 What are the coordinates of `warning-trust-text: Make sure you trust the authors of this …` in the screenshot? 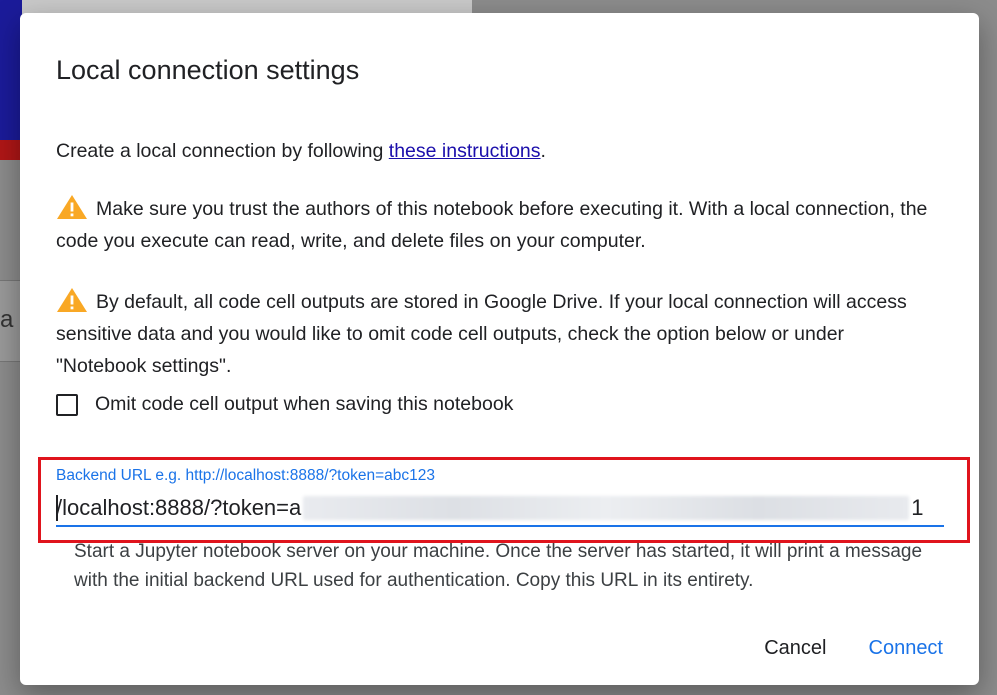 It's located at (492, 225).